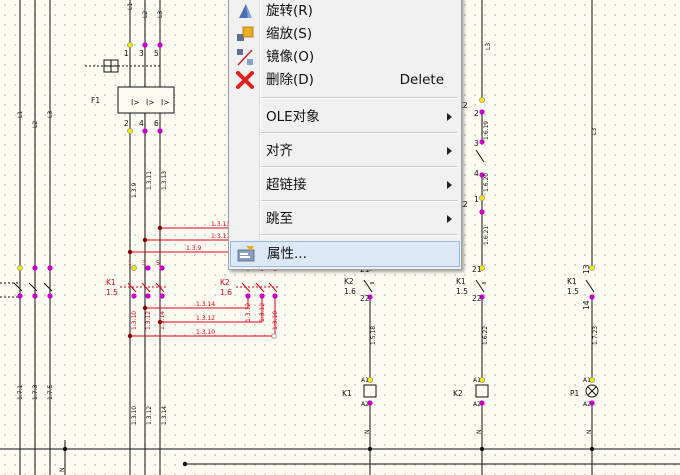 The image size is (680, 475). Describe the element at coordinates (205, 318) in the screenshot. I see `red-ref-1312: 1.3.12` at that location.